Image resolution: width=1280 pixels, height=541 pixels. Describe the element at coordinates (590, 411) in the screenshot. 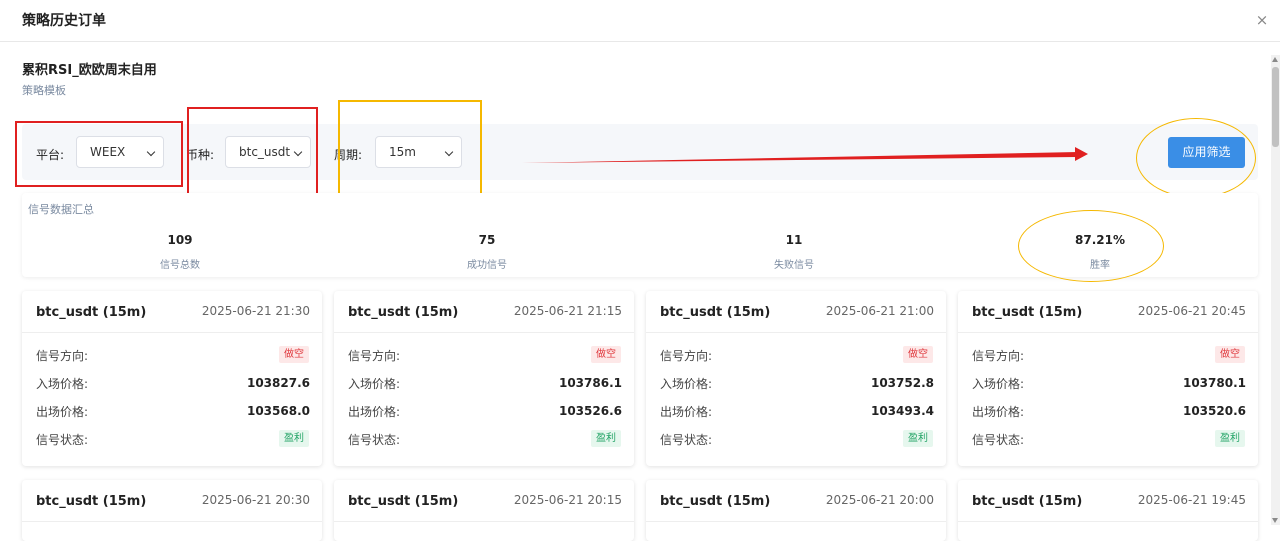

I see `exit-value: 103526.6` at that location.